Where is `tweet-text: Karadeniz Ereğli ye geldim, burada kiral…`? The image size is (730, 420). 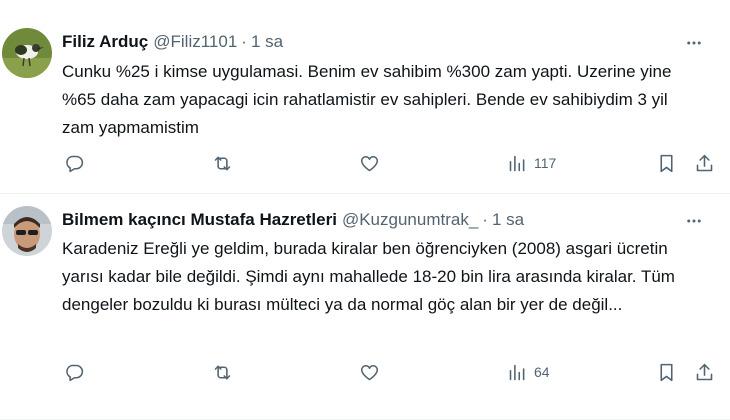
tweet-text: Karadeniz Ereğli ye geldim, burada kiral… is located at coordinates (368, 276).